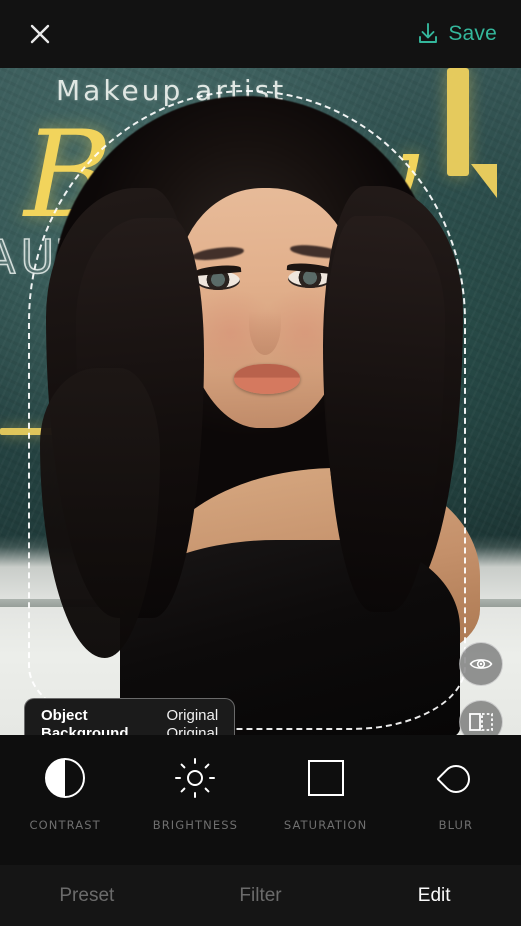 This screenshot has width=521, height=926. What do you see at coordinates (65, 825) in the screenshot?
I see `tool-label-contrast: CONTRAST` at bounding box center [65, 825].